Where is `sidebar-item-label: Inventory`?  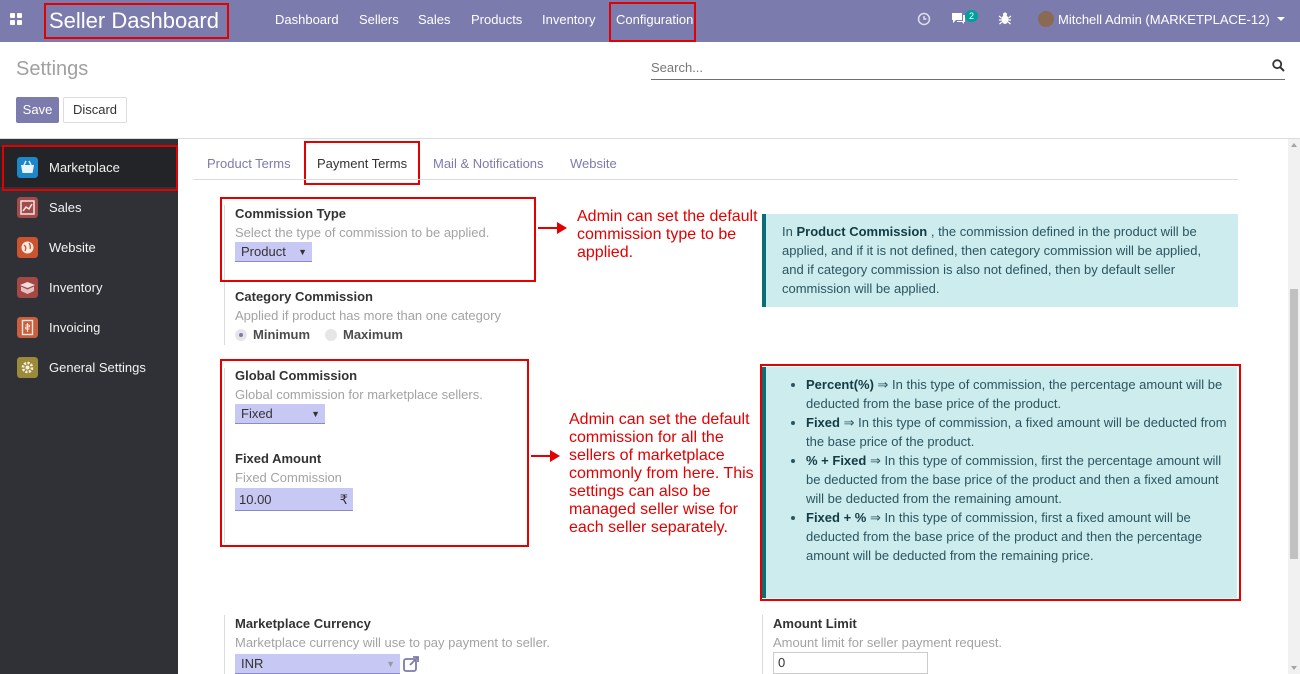 sidebar-item-label: Inventory is located at coordinates (76, 287).